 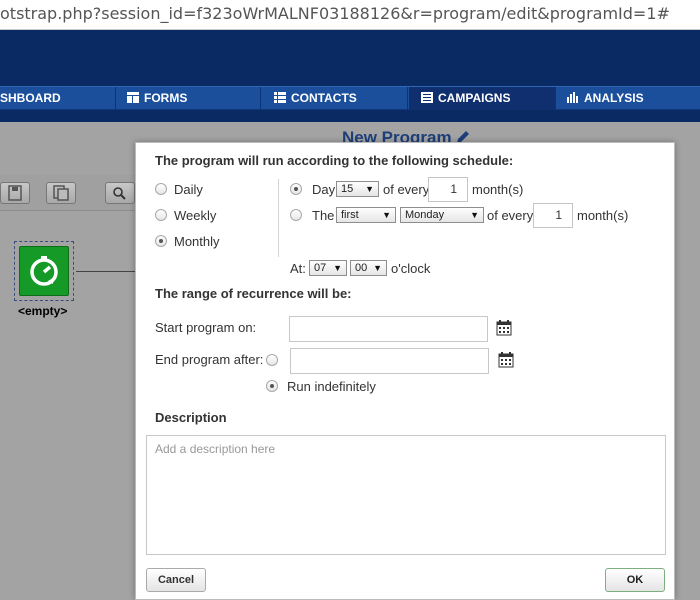 I want to click on daily-radio, so click(x=161, y=189).